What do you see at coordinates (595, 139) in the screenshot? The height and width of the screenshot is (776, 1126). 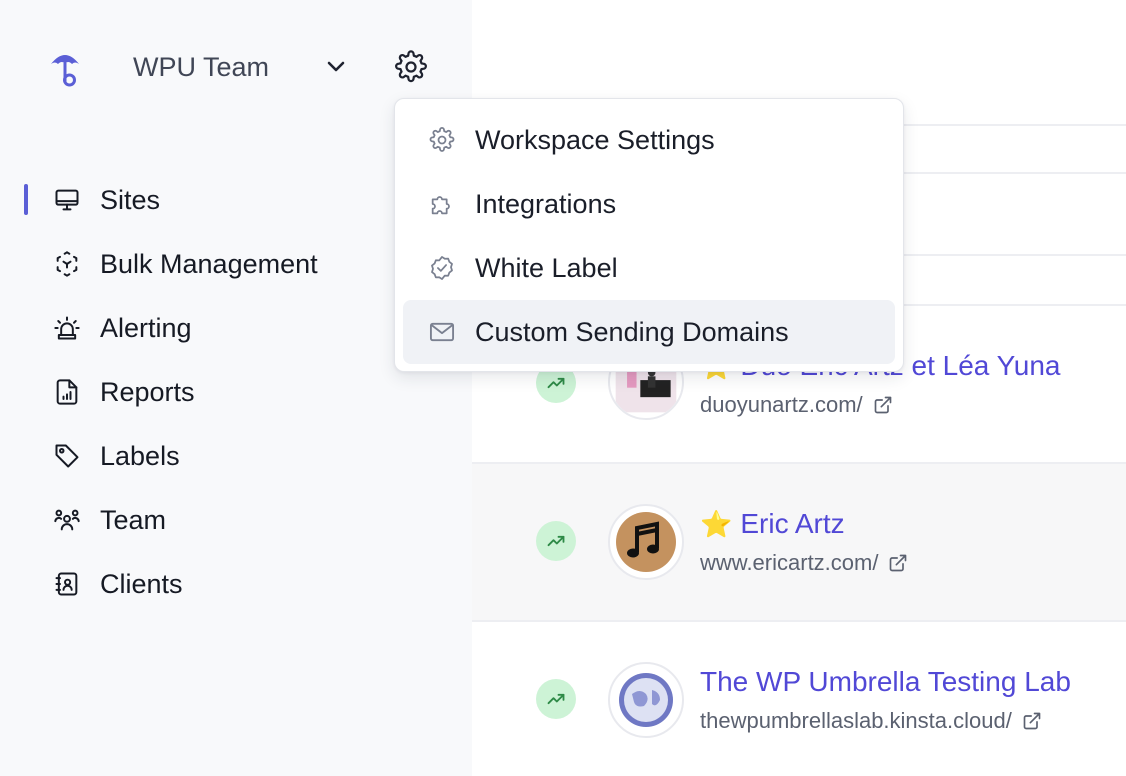 I see `menu-item-label: Workspace Settings` at bounding box center [595, 139].